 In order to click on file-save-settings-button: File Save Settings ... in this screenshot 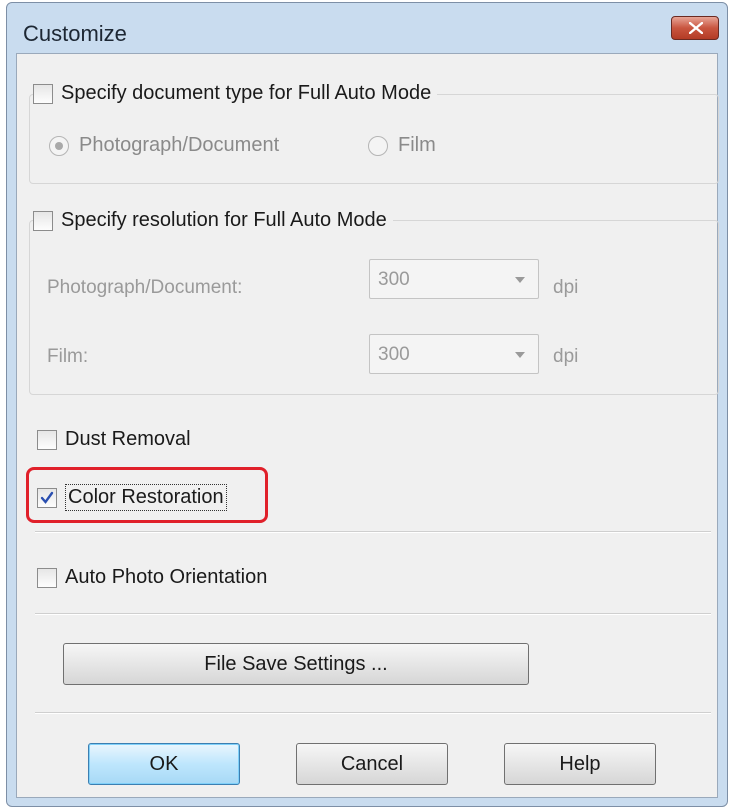, I will do `click(296, 664)`.